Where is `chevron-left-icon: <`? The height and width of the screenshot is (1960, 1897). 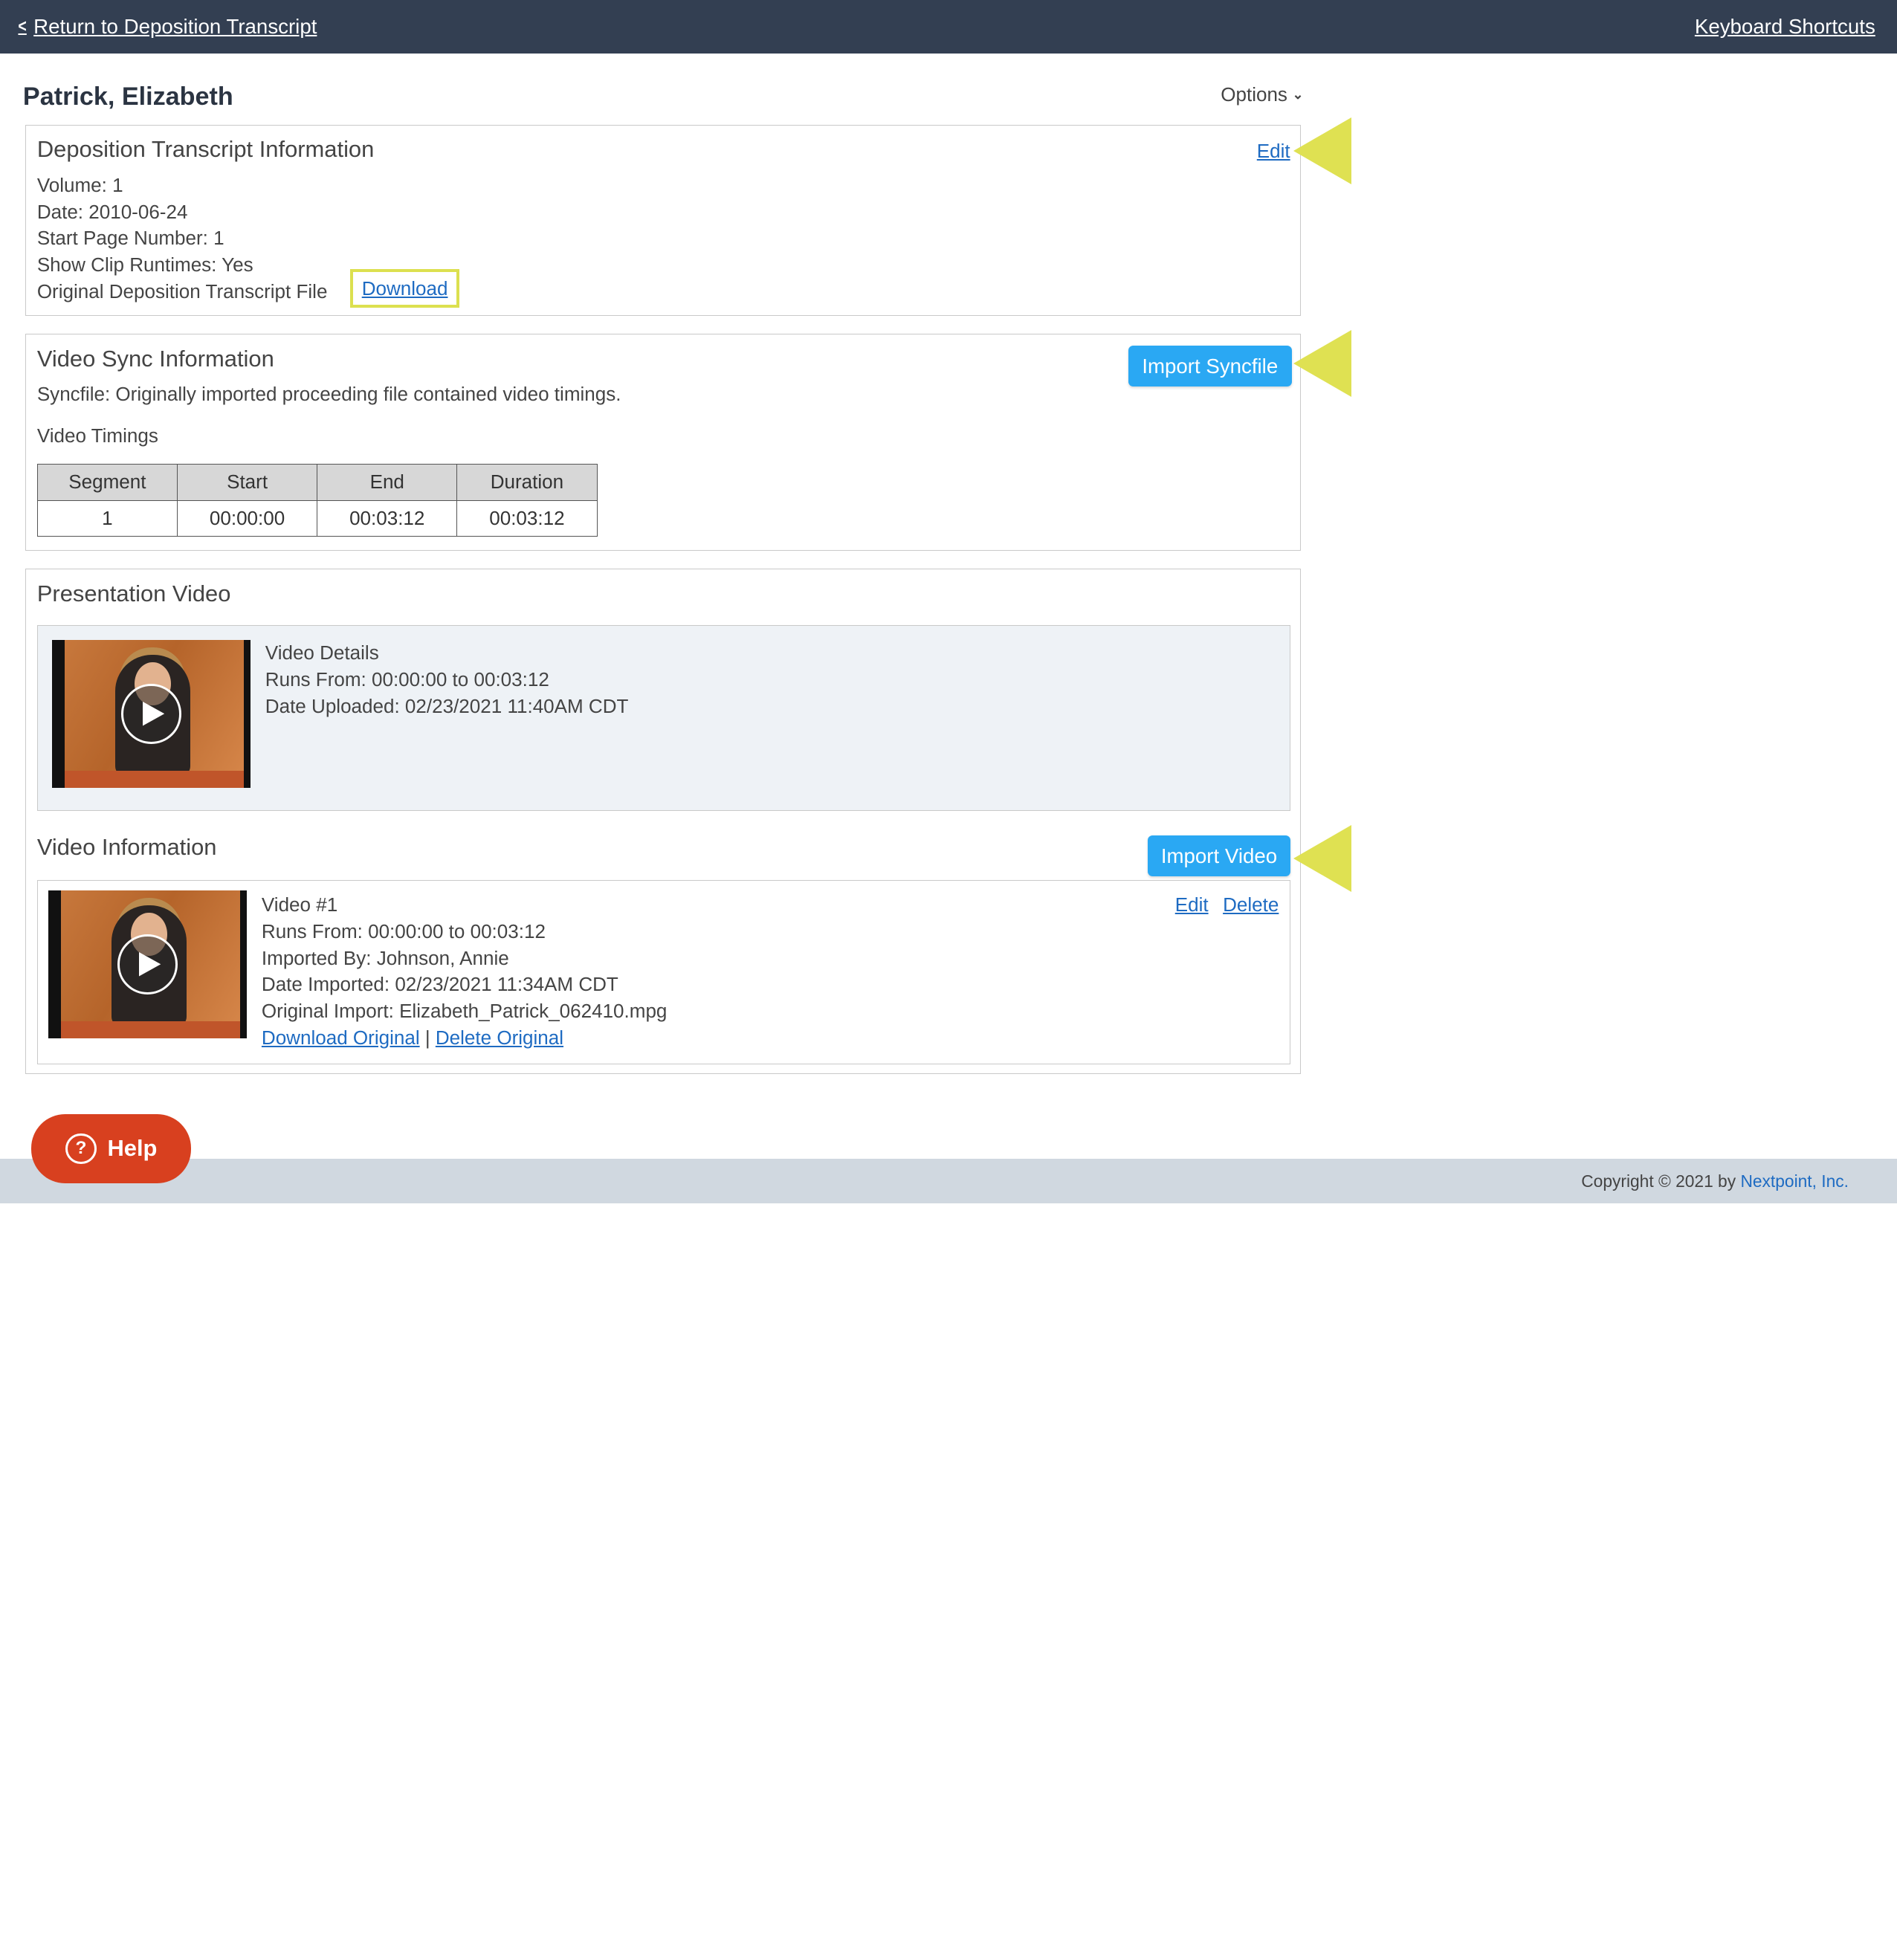 chevron-left-icon: < is located at coordinates (22, 26).